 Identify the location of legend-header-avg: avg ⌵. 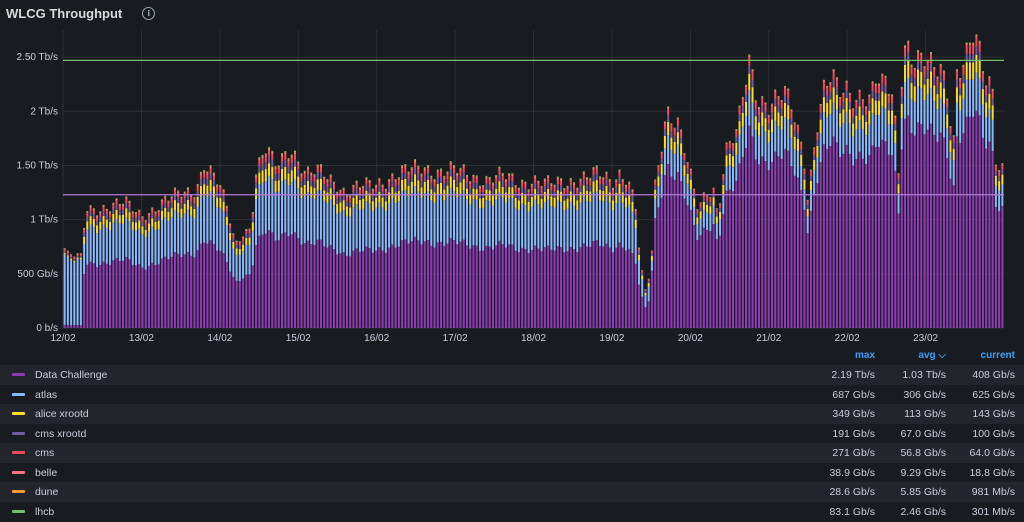
(932, 355).